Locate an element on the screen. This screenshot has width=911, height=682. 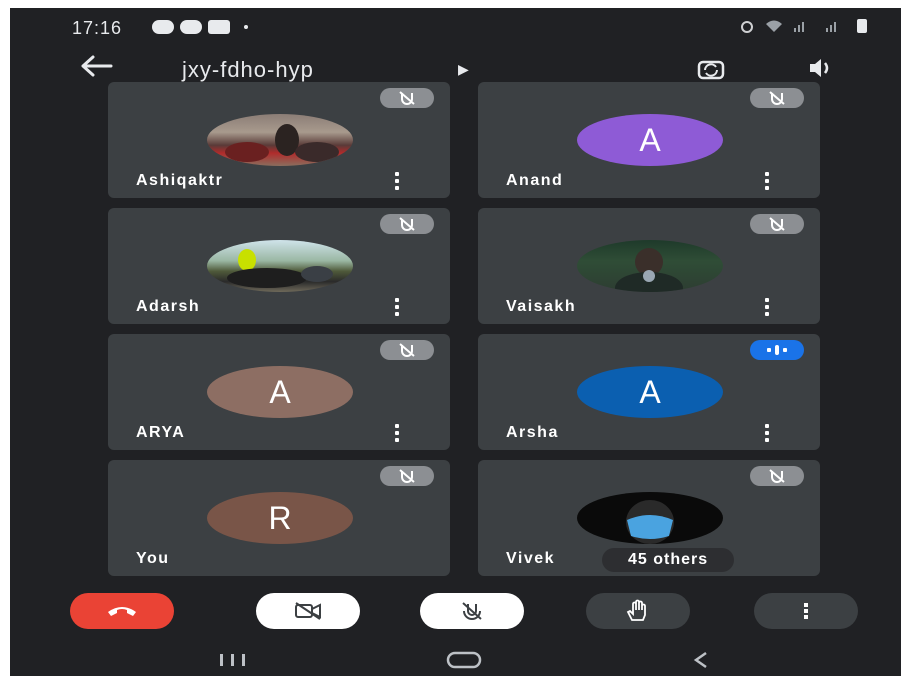
participant-name: Anand is located at coordinates (535, 180).